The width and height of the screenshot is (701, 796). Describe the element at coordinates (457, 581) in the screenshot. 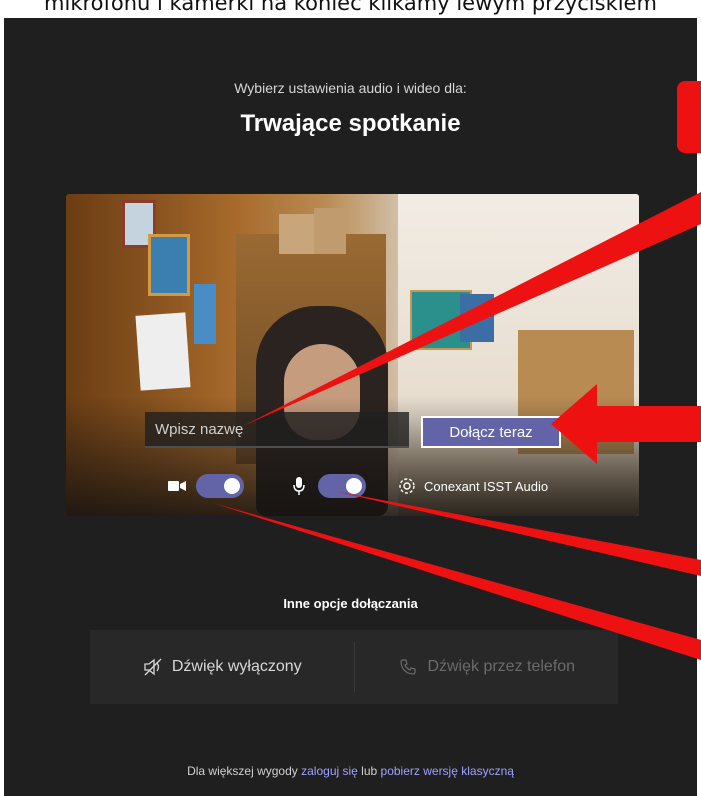

I see `annotation-arrow-camera` at that location.